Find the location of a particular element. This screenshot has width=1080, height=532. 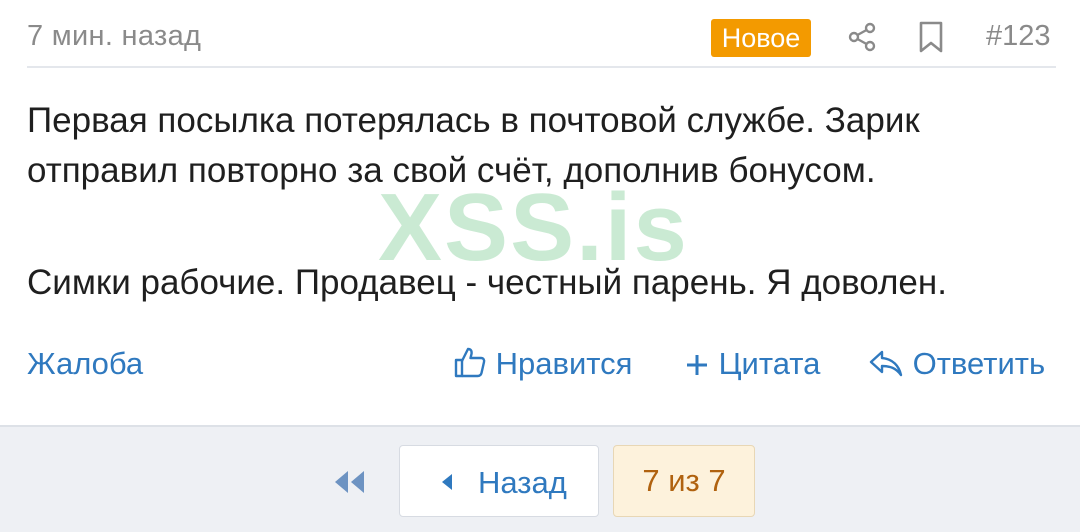

like-label: Нравится is located at coordinates (564, 363).